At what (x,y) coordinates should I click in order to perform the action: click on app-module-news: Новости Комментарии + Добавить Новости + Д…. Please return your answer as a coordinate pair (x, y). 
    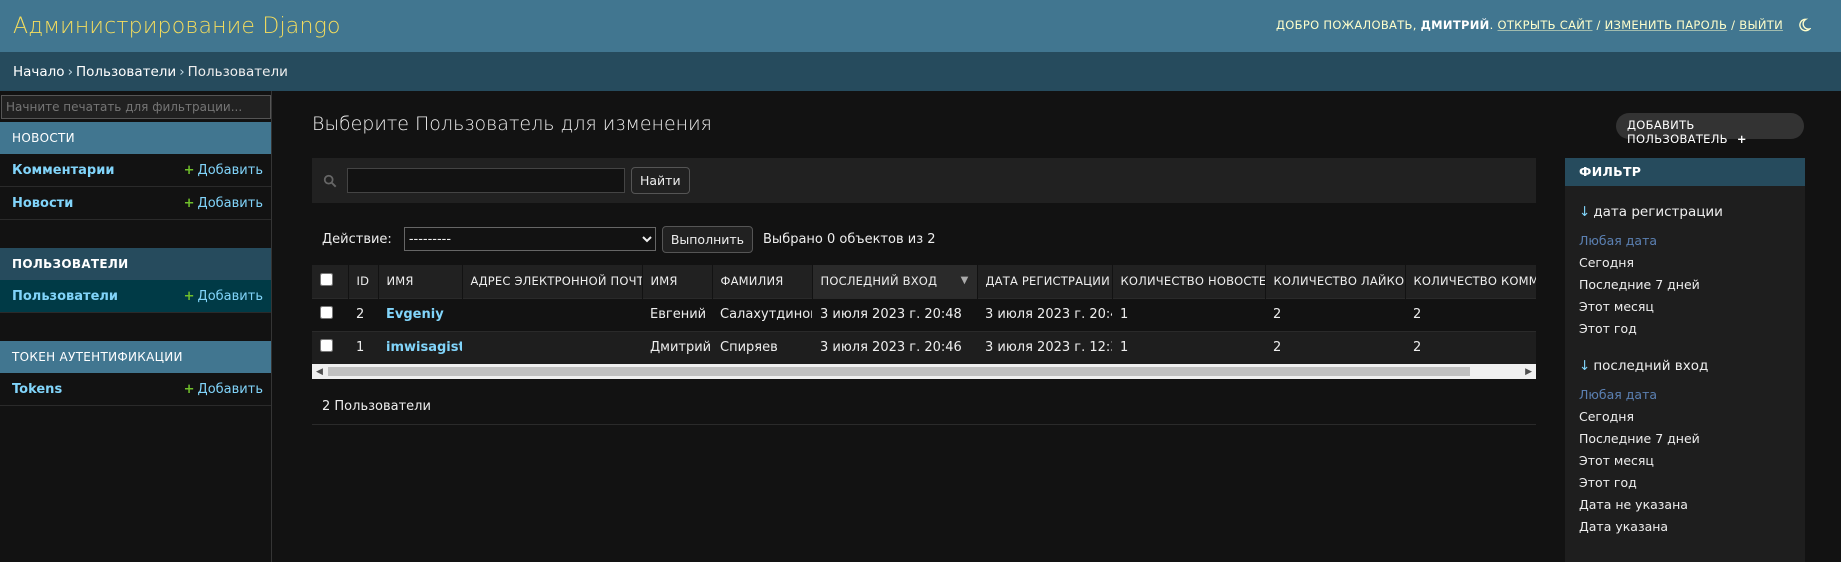
    Looking at the image, I should click on (135, 171).